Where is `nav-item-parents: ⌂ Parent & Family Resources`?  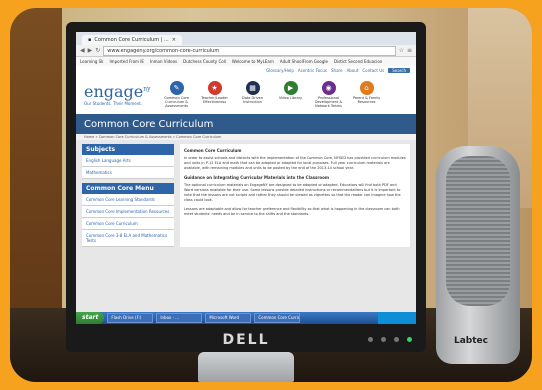
nav-item-parents: ⌂ Parent & Family Resources is located at coordinates (367, 94).